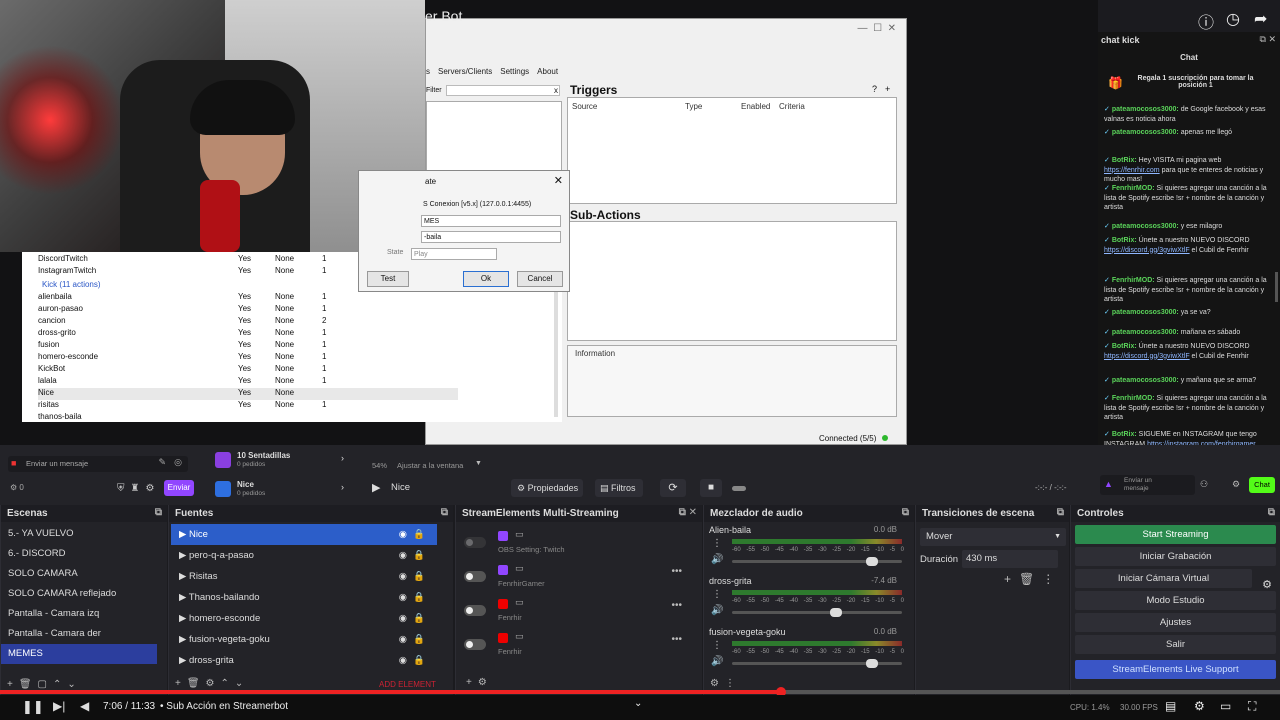 The height and width of the screenshot is (720, 1280). I want to click on properties-button: ⚙ Propiedades, so click(547, 488).